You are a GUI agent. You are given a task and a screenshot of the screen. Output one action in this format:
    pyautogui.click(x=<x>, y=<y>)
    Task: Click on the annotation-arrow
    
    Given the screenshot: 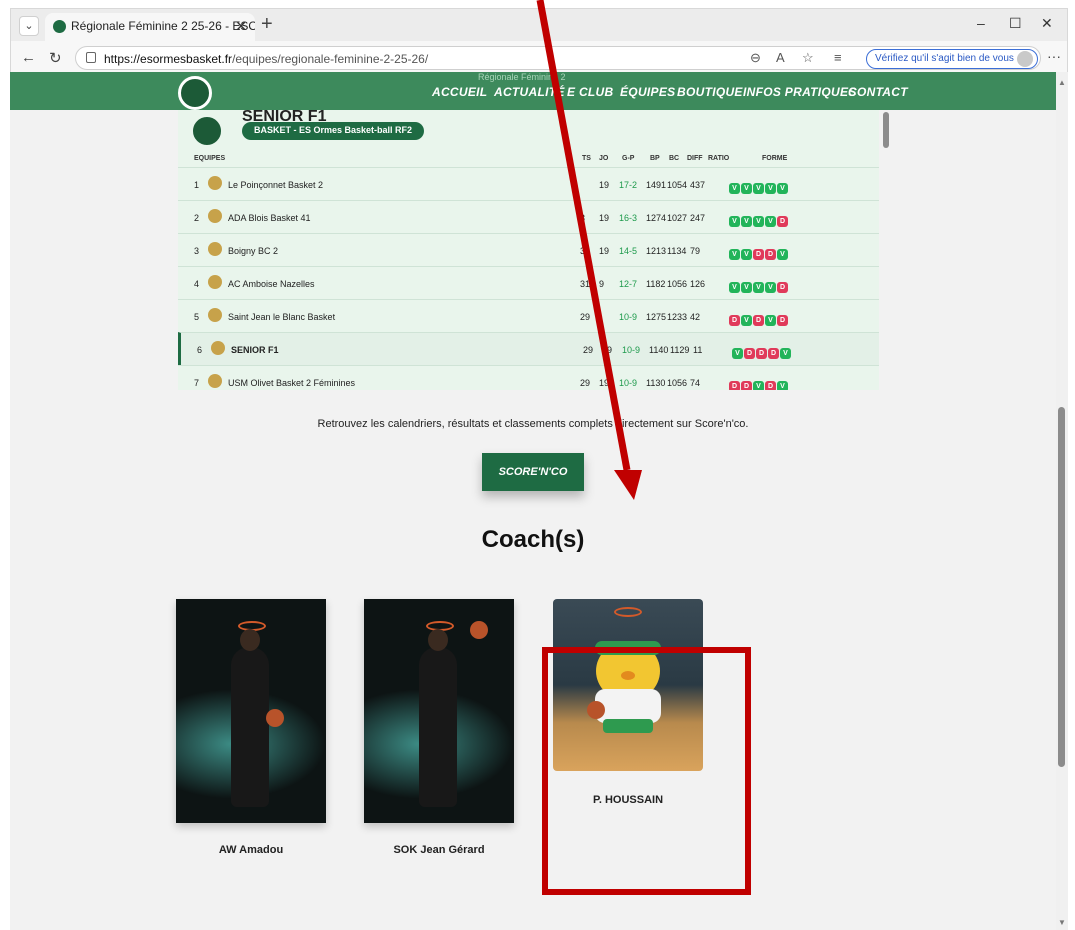 What is the action you would take?
    pyautogui.click(x=589, y=250)
    